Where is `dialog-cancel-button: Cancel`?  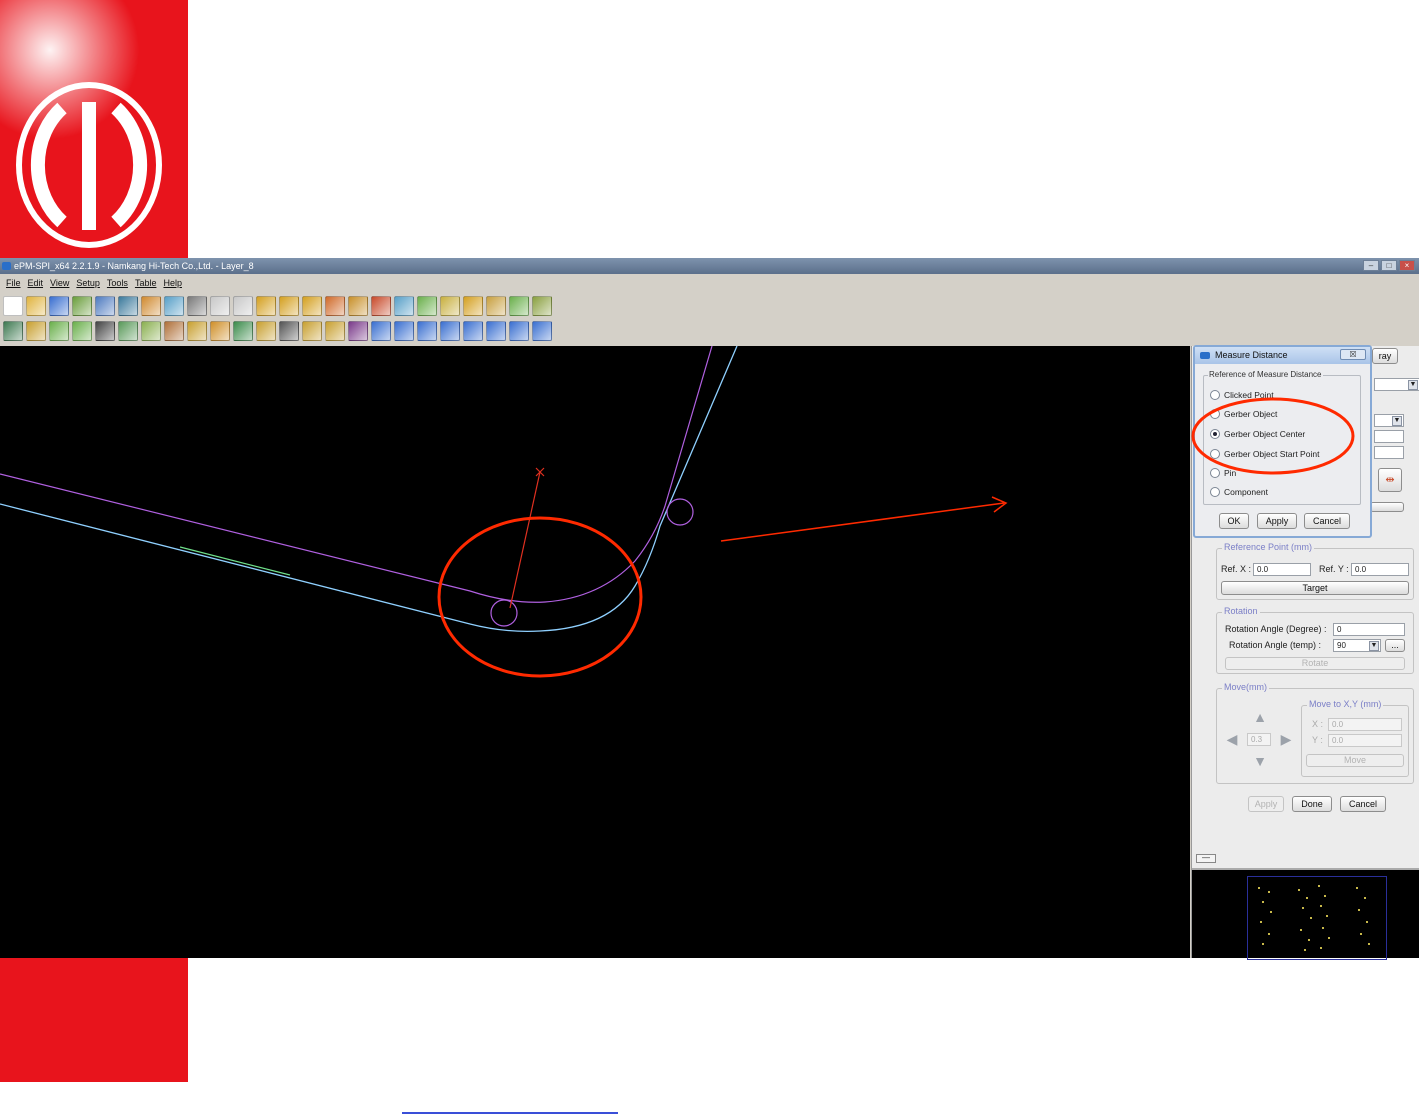
dialog-cancel-button: Cancel is located at coordinates (1327, 521).